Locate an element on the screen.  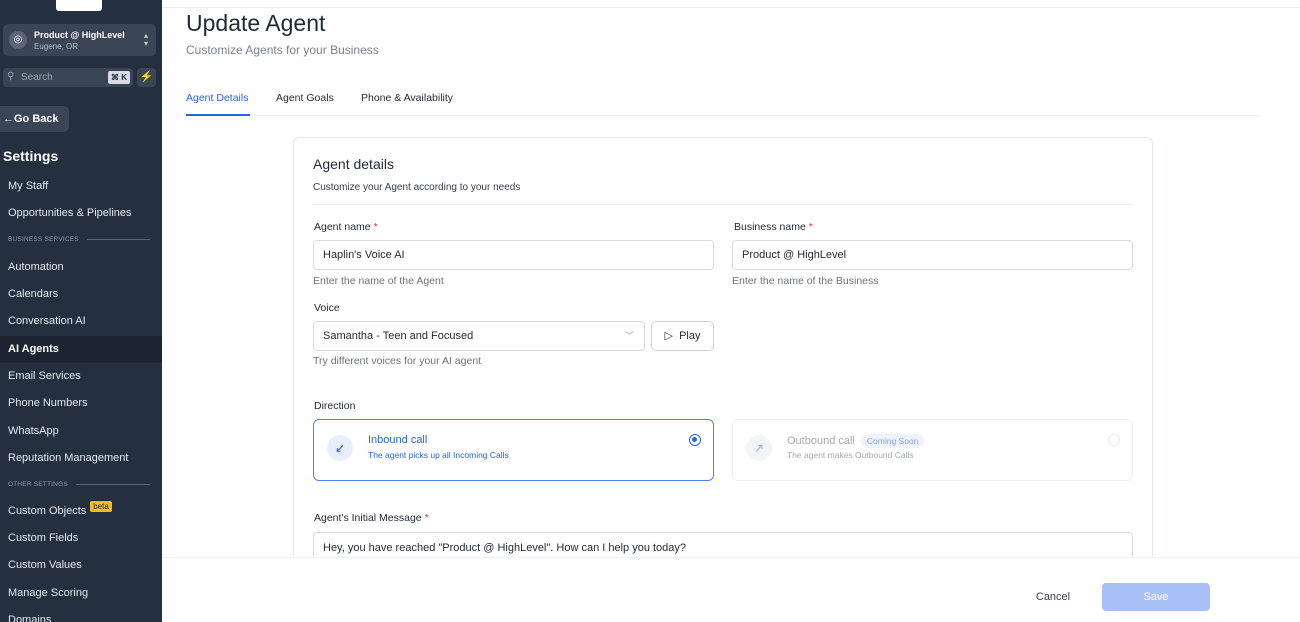
business-name-input: Product @ HighLevel is located at coordinates (932, 255).